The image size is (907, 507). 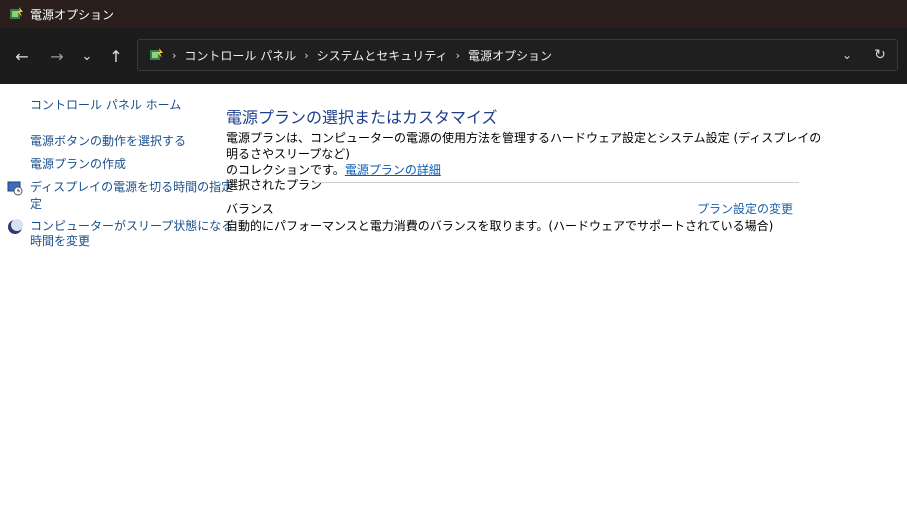 I want to click on window-title: 電源オプション, so click(x=72, y=14).